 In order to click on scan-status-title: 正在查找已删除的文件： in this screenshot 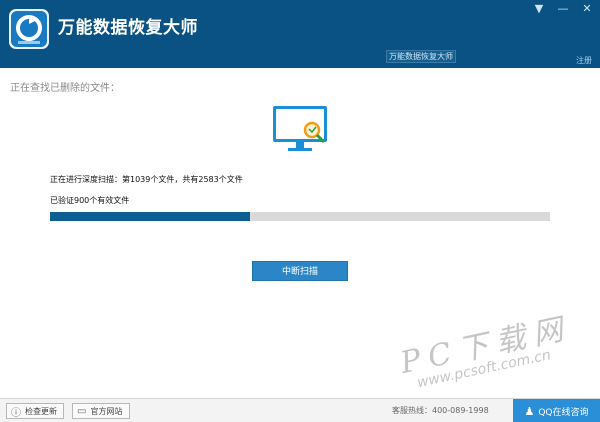, I will do `click(65, 88)`.